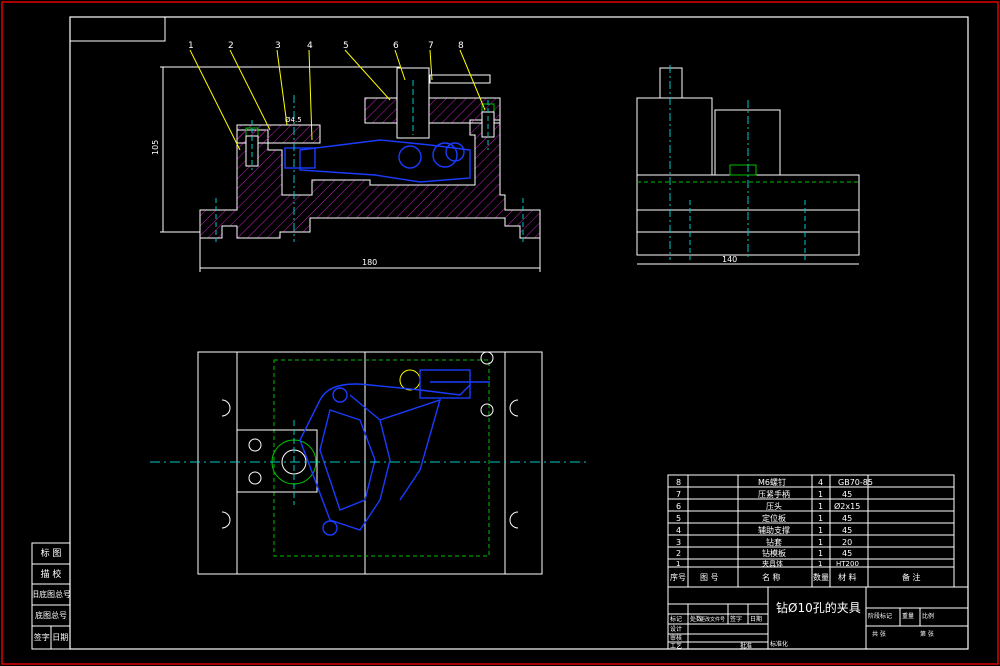 The image size is (1000, 666). What do you see at coordinates (370, 463) in the screenshot?
I see `top-view` at bounding box center [370, 463].